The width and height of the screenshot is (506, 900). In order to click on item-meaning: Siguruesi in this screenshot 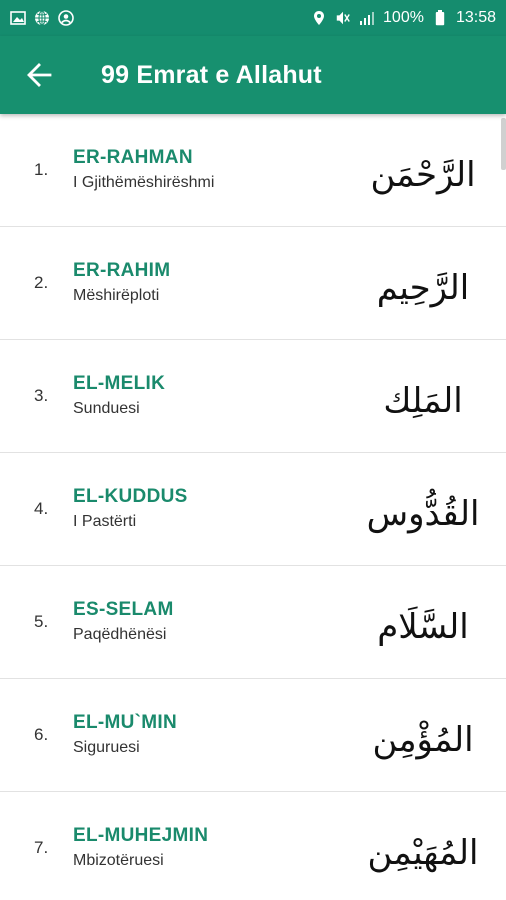, I will do `click(106, 747)`.